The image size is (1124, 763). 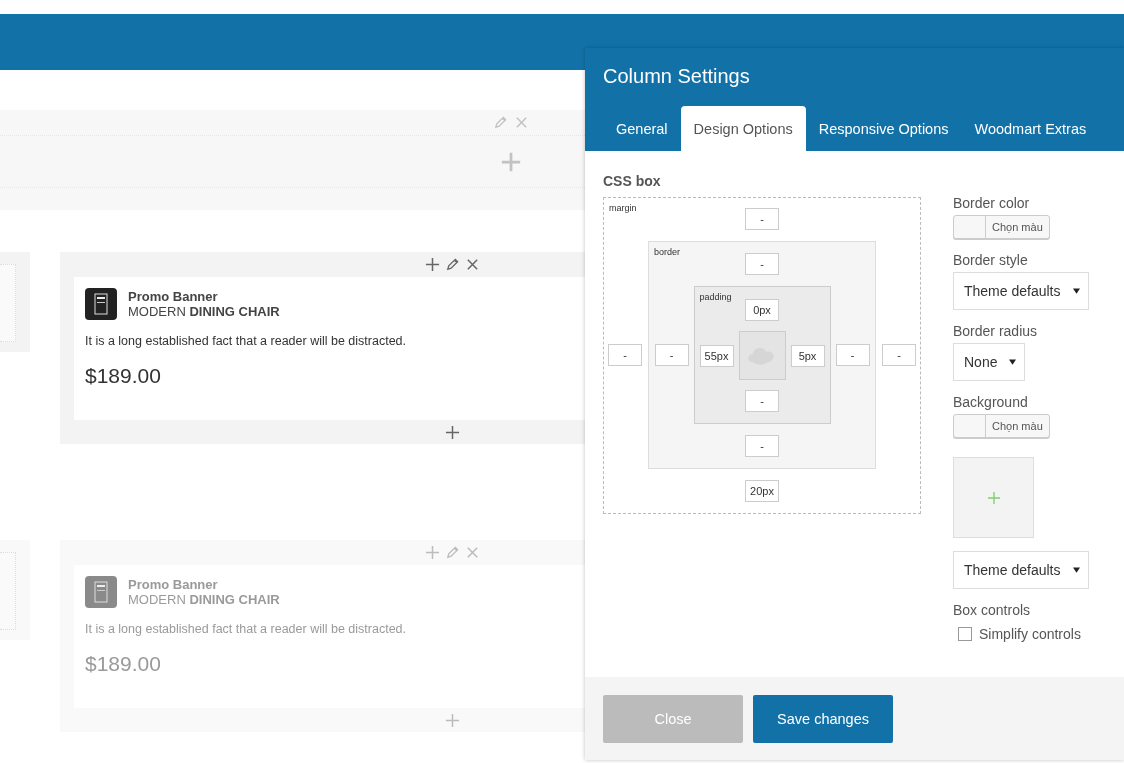 I want to click on select-dropdown: None, so click(x=989, y=362).